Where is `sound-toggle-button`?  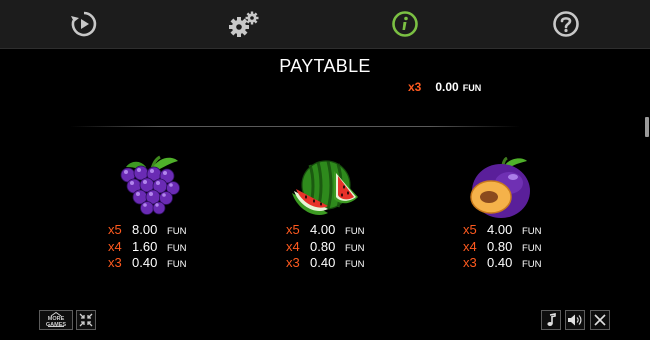
sound-toggle-button is located at coordinates (575, 320).